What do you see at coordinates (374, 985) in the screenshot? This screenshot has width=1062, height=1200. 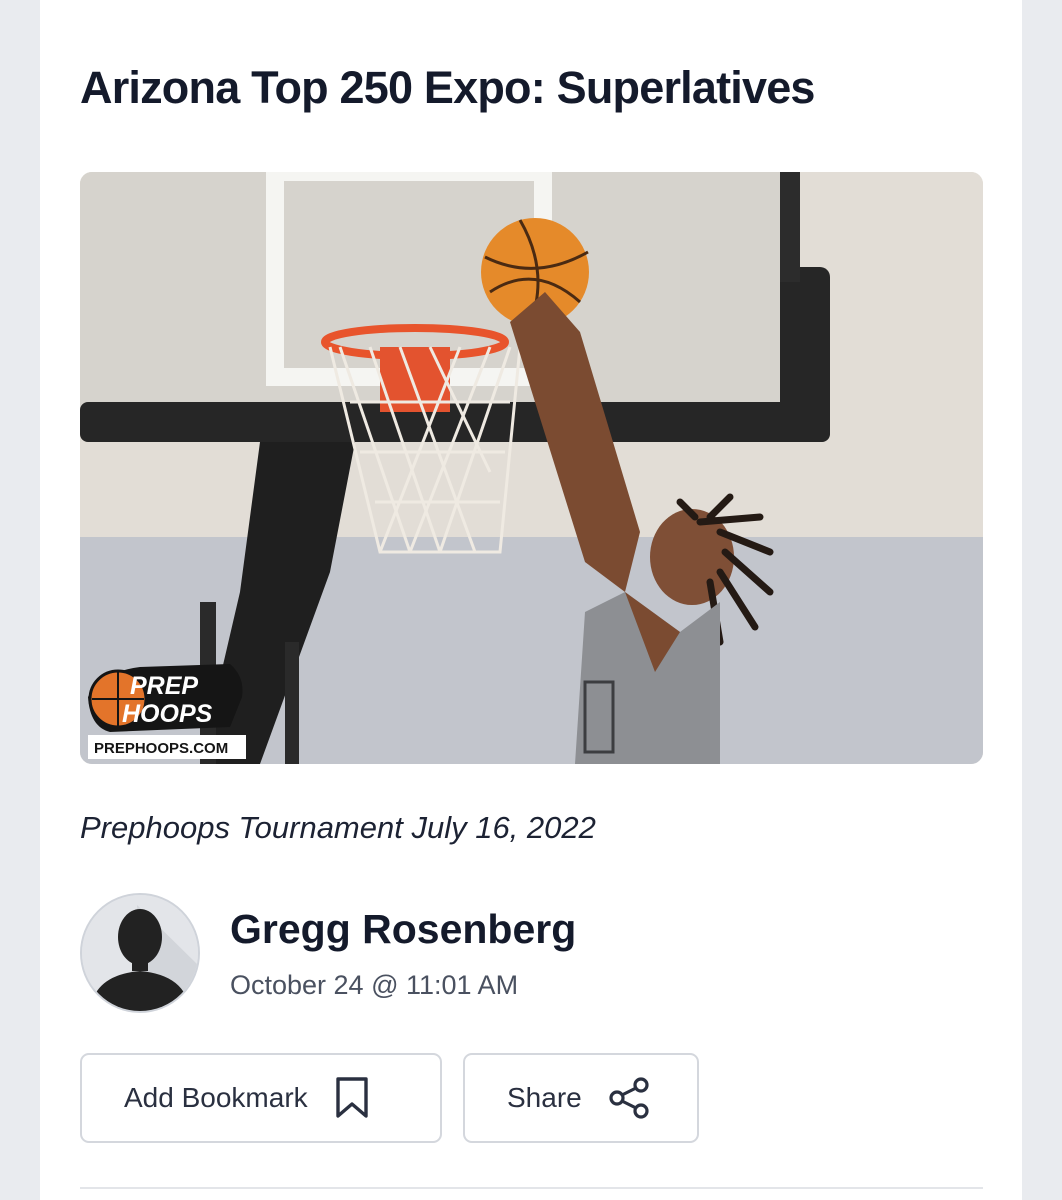 I see `publish-date: October 24 @ 11:01 AM` at bounding box center [374, 985].